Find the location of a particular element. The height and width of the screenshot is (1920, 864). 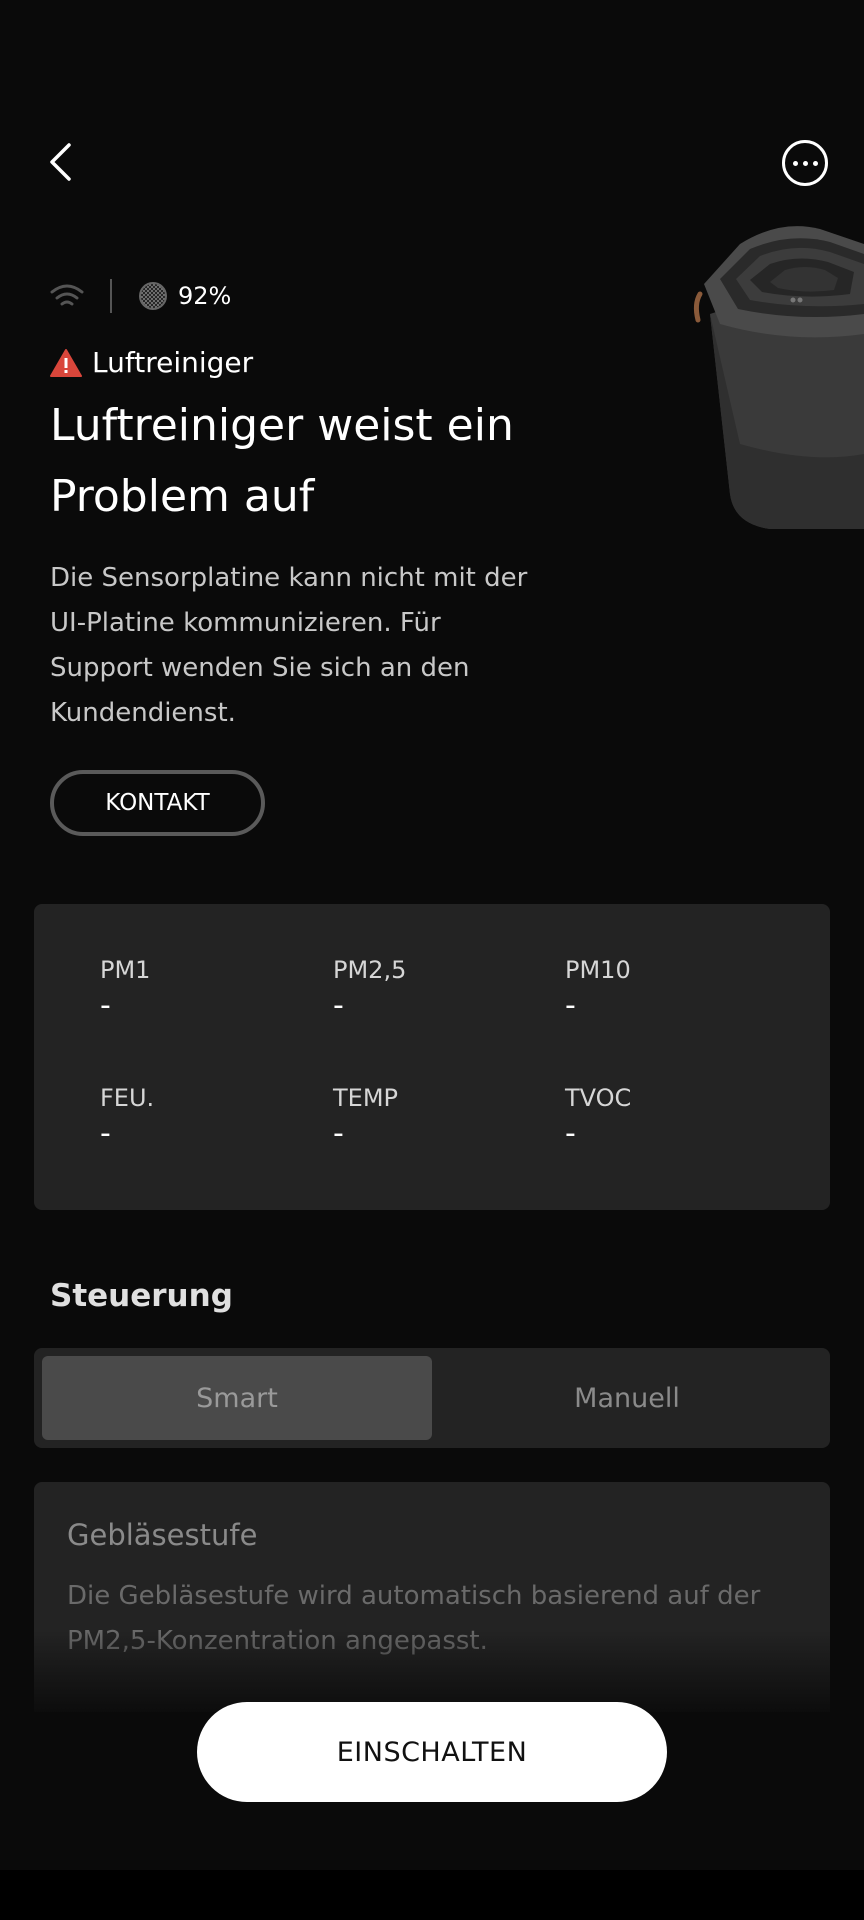

reading-label: PM1 is located at coordinates (125, 970).